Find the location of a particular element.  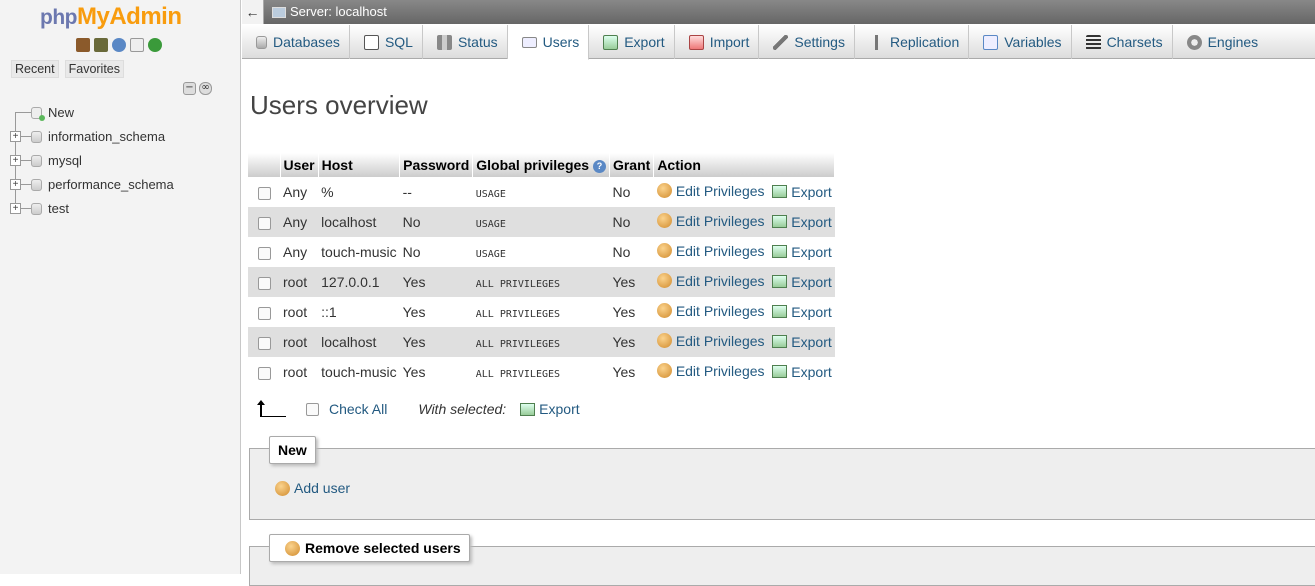

tree-item-database: + information_schema is located at coordinates (92, 140).